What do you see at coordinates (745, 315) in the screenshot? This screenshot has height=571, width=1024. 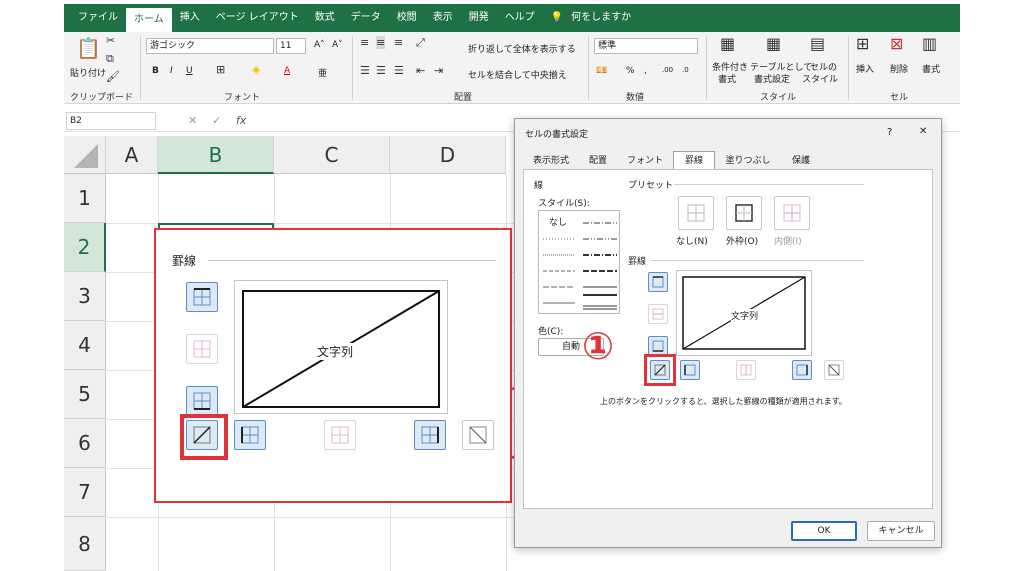 I see `border-preview-text: 文字列` at bounding box center [745, 315].